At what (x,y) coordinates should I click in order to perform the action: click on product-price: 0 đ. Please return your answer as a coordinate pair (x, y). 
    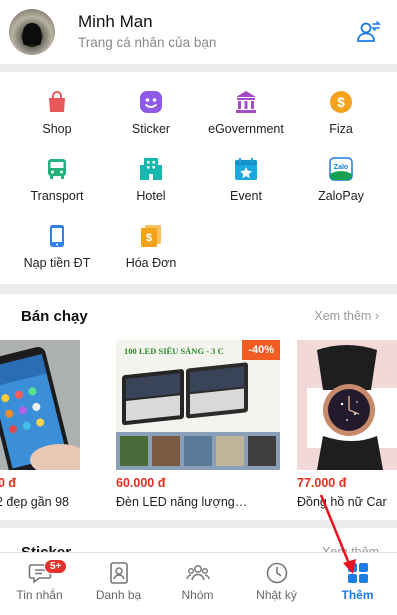
    Looking at the image, I should click on (8, 483).